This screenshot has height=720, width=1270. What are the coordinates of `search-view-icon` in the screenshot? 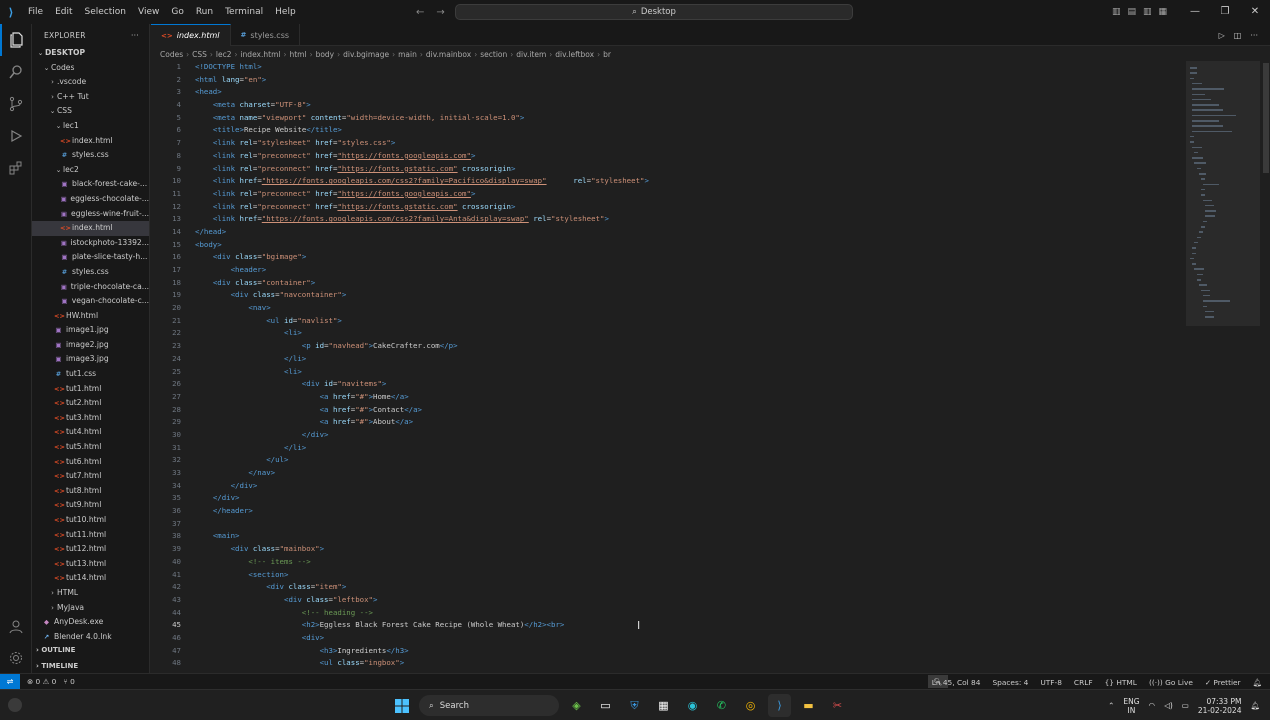 It's located at (16, 72).